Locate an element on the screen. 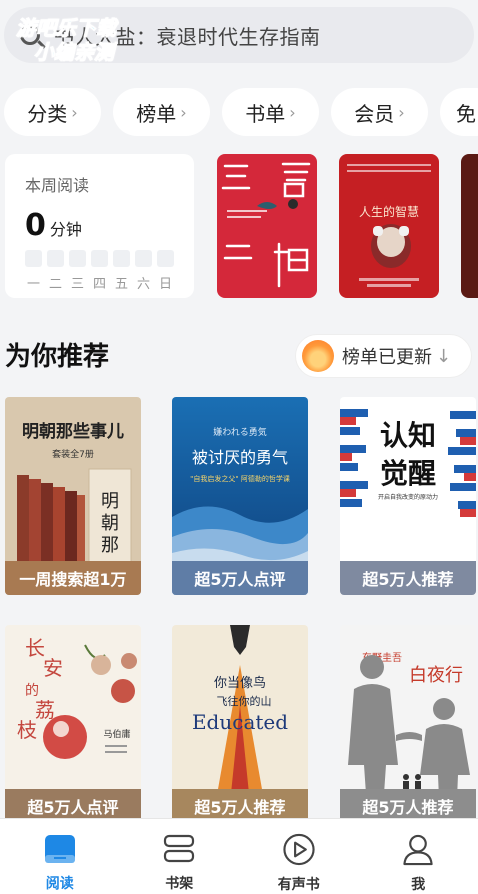 The image size is (478, 894). weekly-title: 本周阅读 is located at coordinates (57, 185).